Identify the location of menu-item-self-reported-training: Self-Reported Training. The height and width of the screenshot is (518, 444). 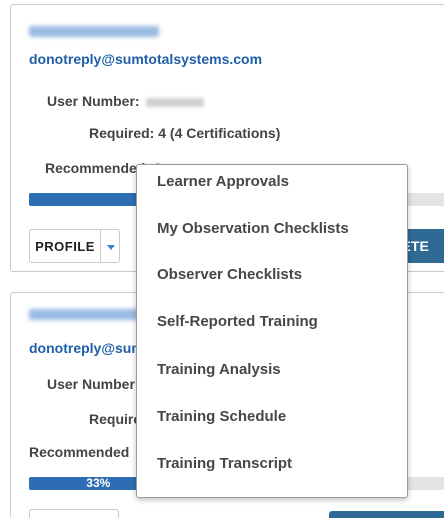
(278, 322).